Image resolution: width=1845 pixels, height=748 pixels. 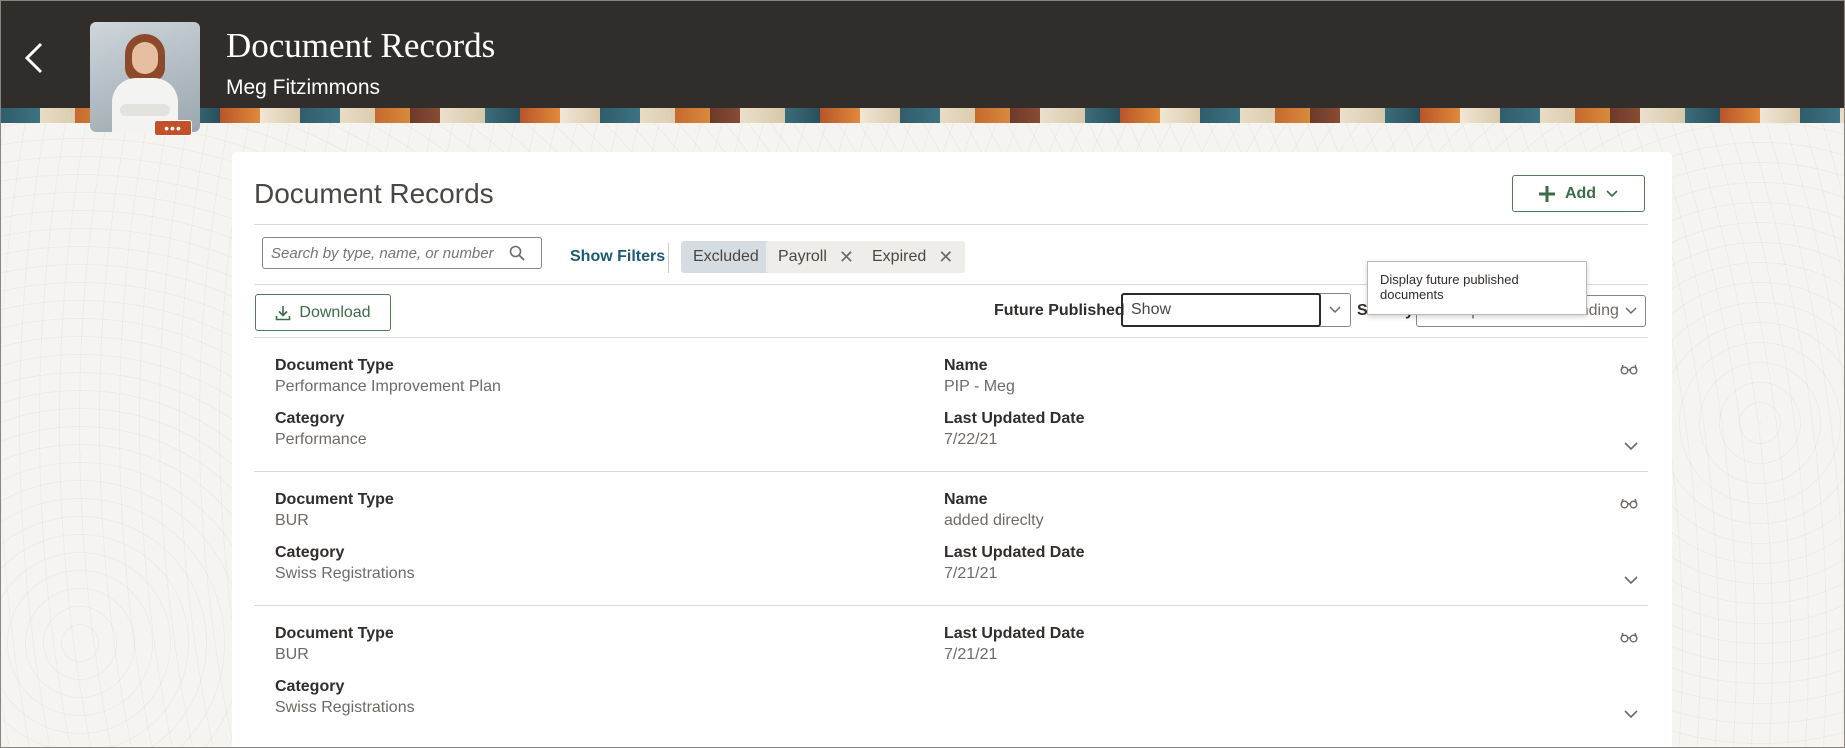 I want to click on filter-chip-expired: Expired ✕, so click(x=913, y=257).